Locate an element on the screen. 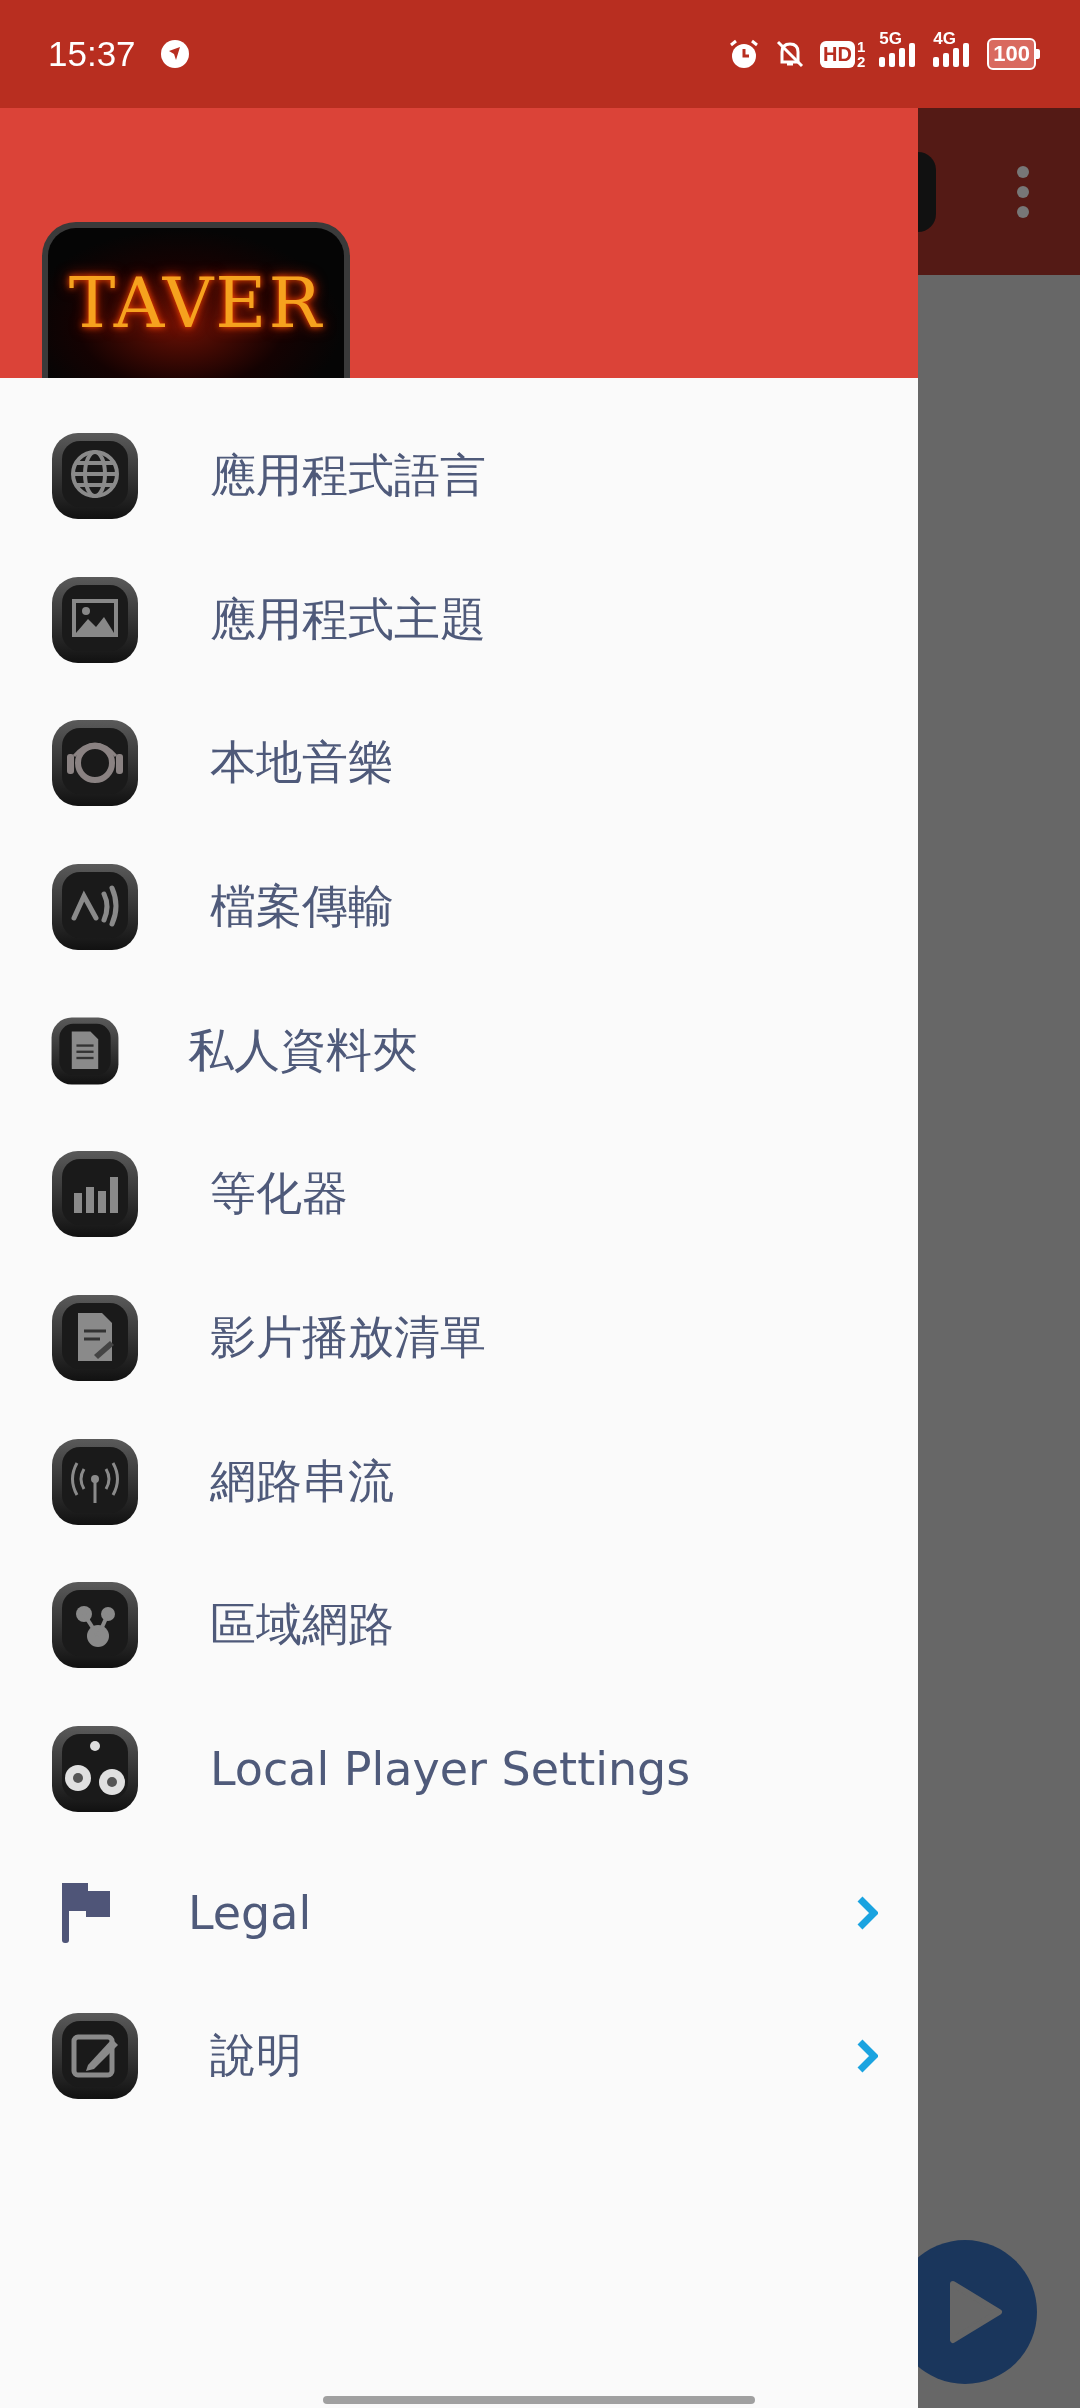  menu-item: 應用程式主題 is located at coordinates (459, 619).